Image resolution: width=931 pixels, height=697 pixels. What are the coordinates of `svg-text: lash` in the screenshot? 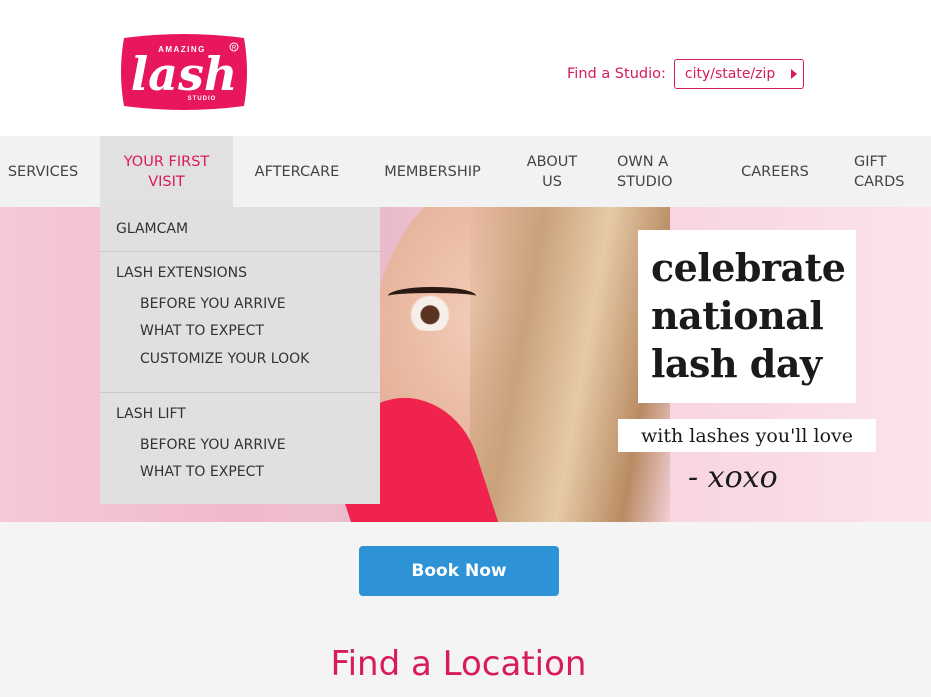 It's located at (184, 74).